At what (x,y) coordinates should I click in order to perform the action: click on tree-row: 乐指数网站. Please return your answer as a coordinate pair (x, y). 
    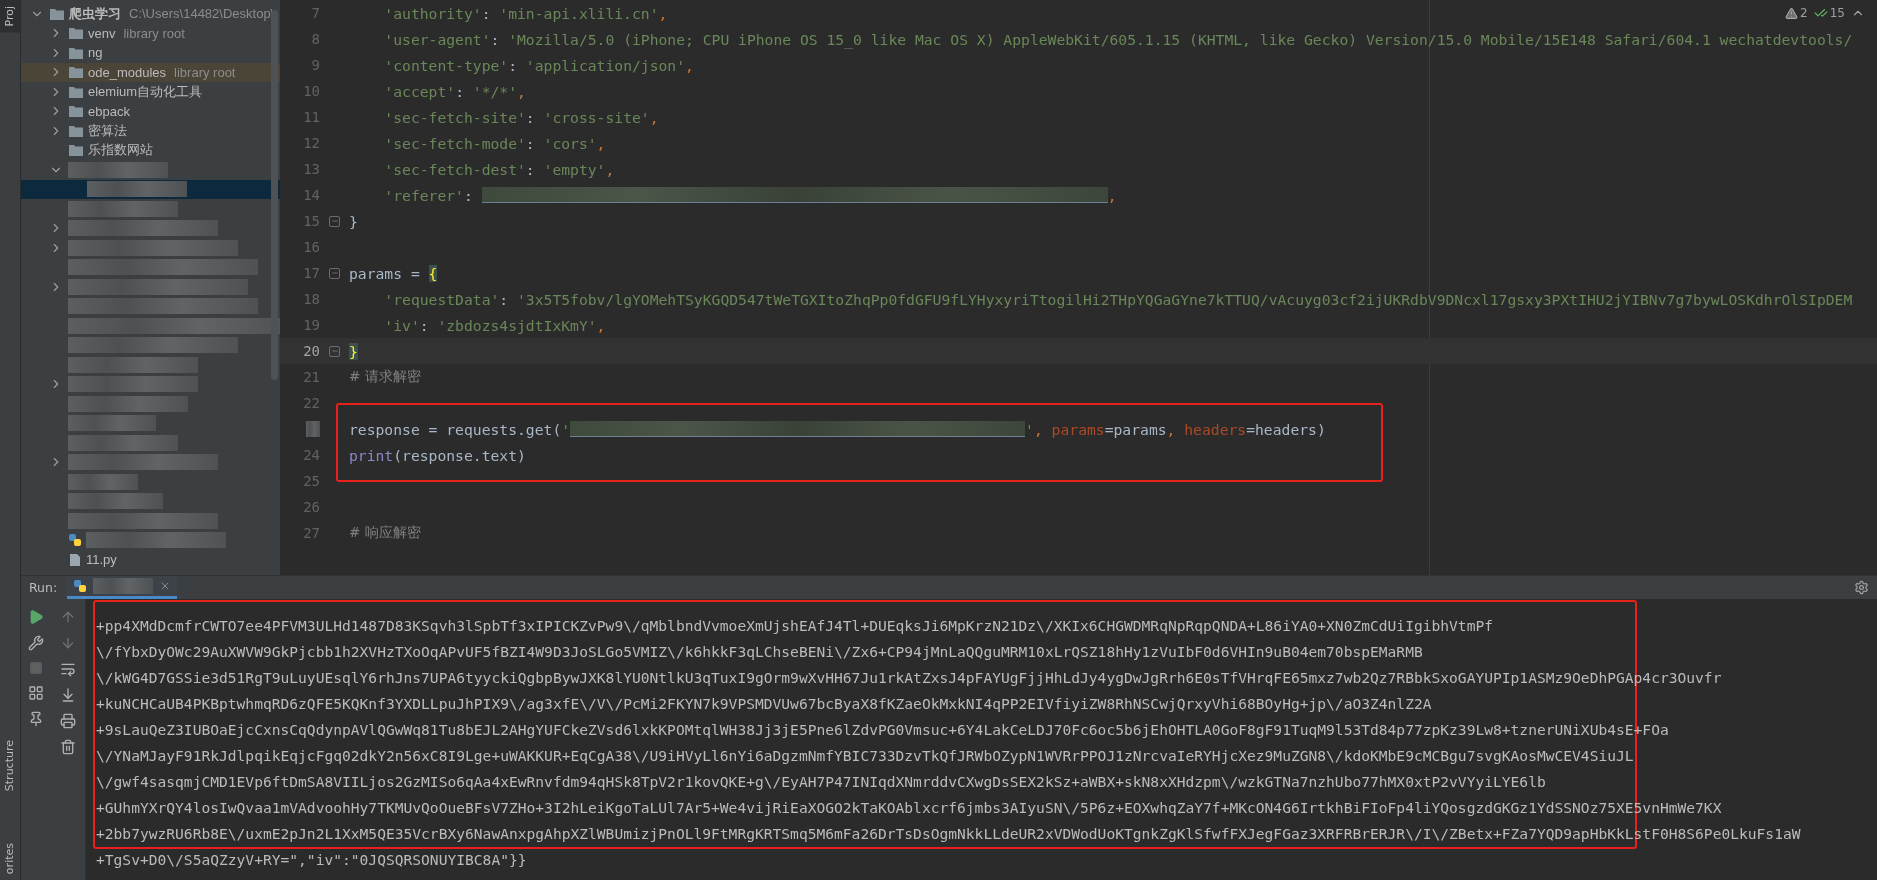
    Looking at the image, I should click on (150, 150).